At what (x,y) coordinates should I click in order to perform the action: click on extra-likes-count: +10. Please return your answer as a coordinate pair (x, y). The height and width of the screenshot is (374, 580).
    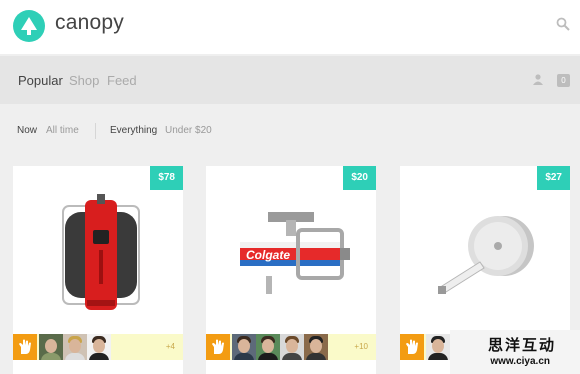
    Looking at the image, I should click on (361, 346).